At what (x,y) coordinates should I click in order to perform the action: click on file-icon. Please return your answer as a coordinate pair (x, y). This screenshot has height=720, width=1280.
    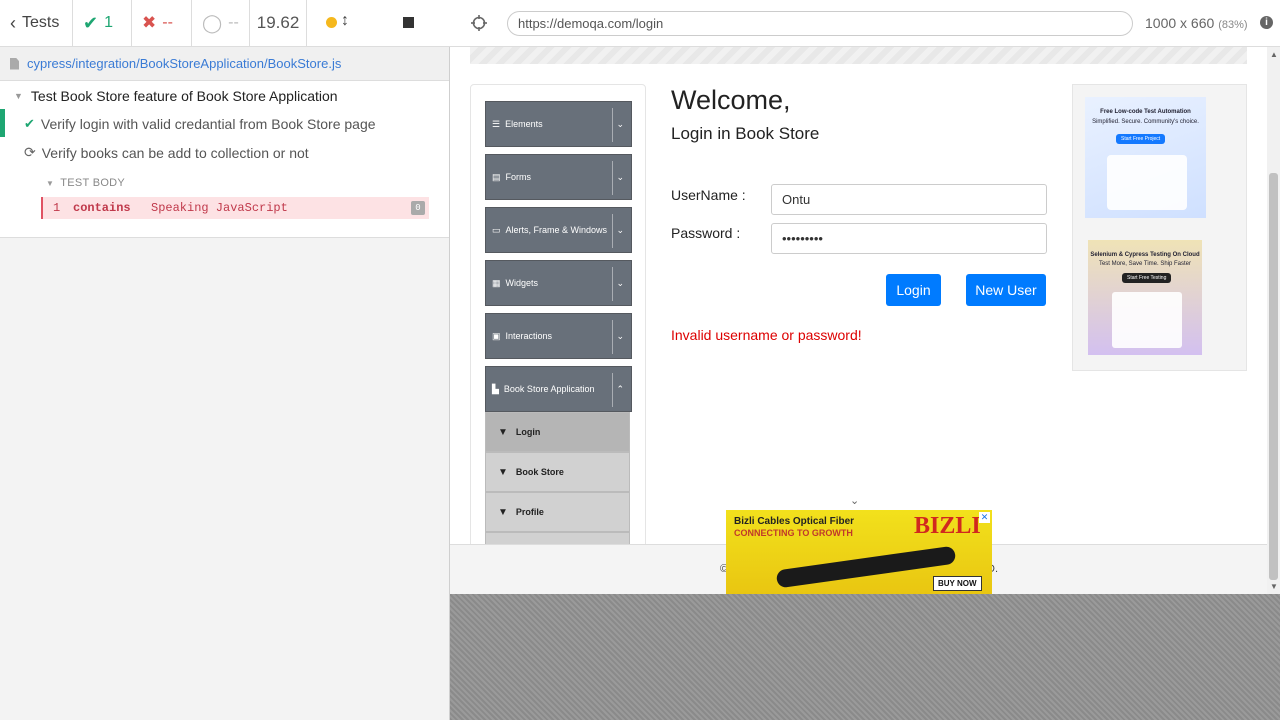
    Looking at the image, I should click on (14, 63).